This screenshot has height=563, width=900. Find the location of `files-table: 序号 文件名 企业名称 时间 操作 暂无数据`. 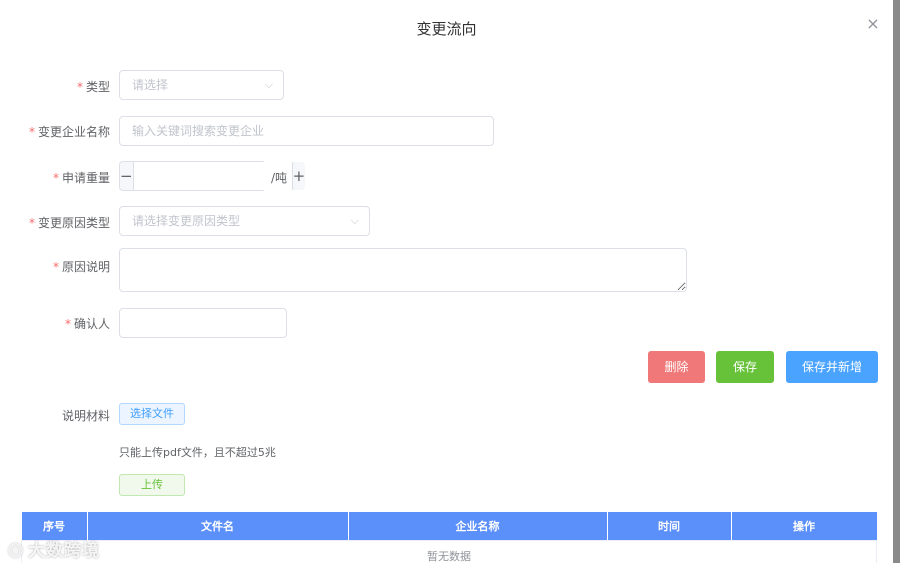

files-table: 序号 文件名 企业名称 时间 操作 暂无数据 is located at coordinates (449, 537).